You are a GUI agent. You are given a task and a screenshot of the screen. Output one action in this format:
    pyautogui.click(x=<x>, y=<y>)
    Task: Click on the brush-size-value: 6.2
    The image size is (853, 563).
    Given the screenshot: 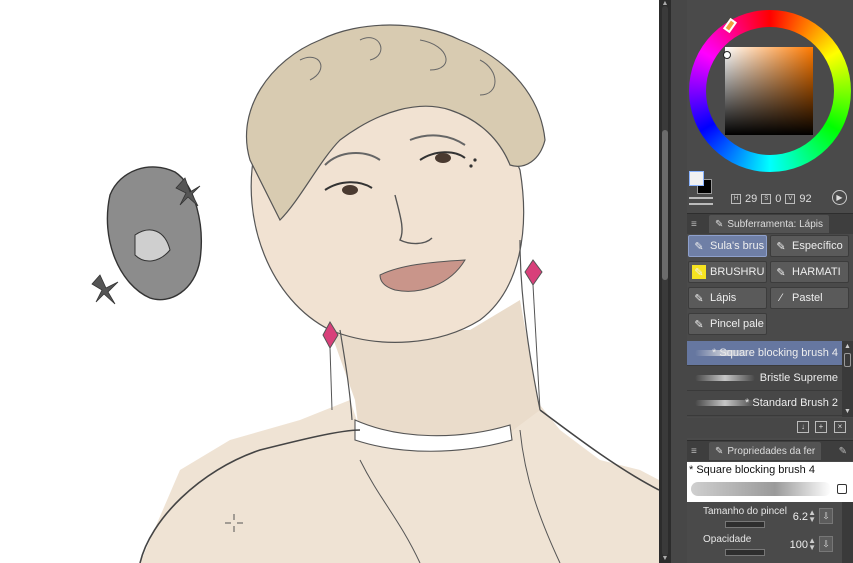 What is the action you would take?
    pyautogui.click(x=800, y=517)
    